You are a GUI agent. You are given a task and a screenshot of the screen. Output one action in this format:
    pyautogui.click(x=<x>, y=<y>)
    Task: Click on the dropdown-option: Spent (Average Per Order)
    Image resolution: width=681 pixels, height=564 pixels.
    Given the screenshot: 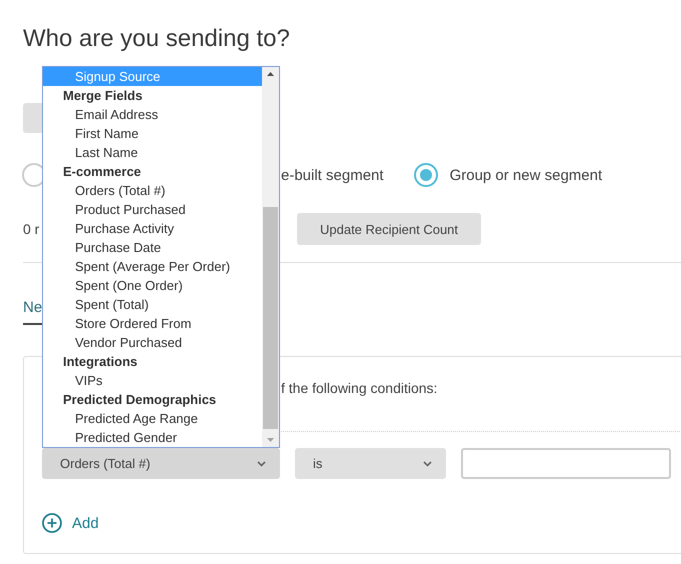 What is the action you would take?
    pyautogui.click(x=152, y=266)
    